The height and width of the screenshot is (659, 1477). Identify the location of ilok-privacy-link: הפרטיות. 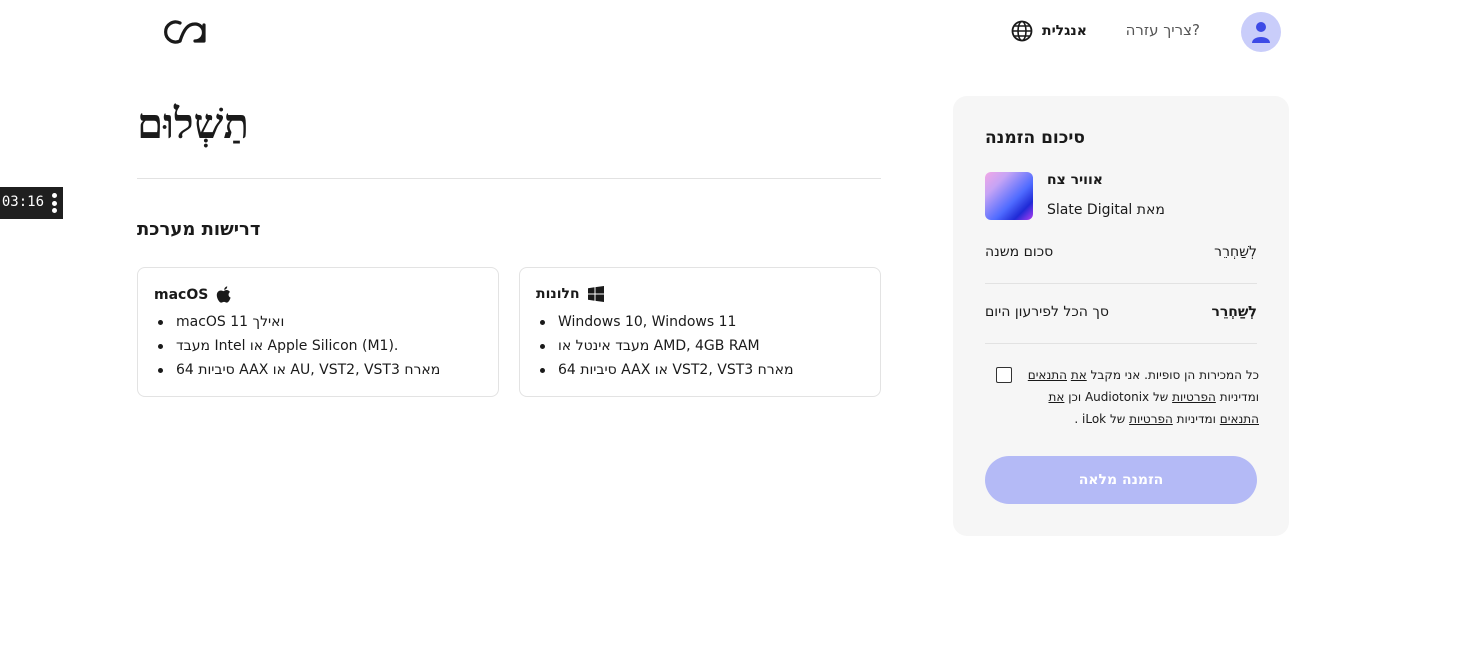
(1151, 419).